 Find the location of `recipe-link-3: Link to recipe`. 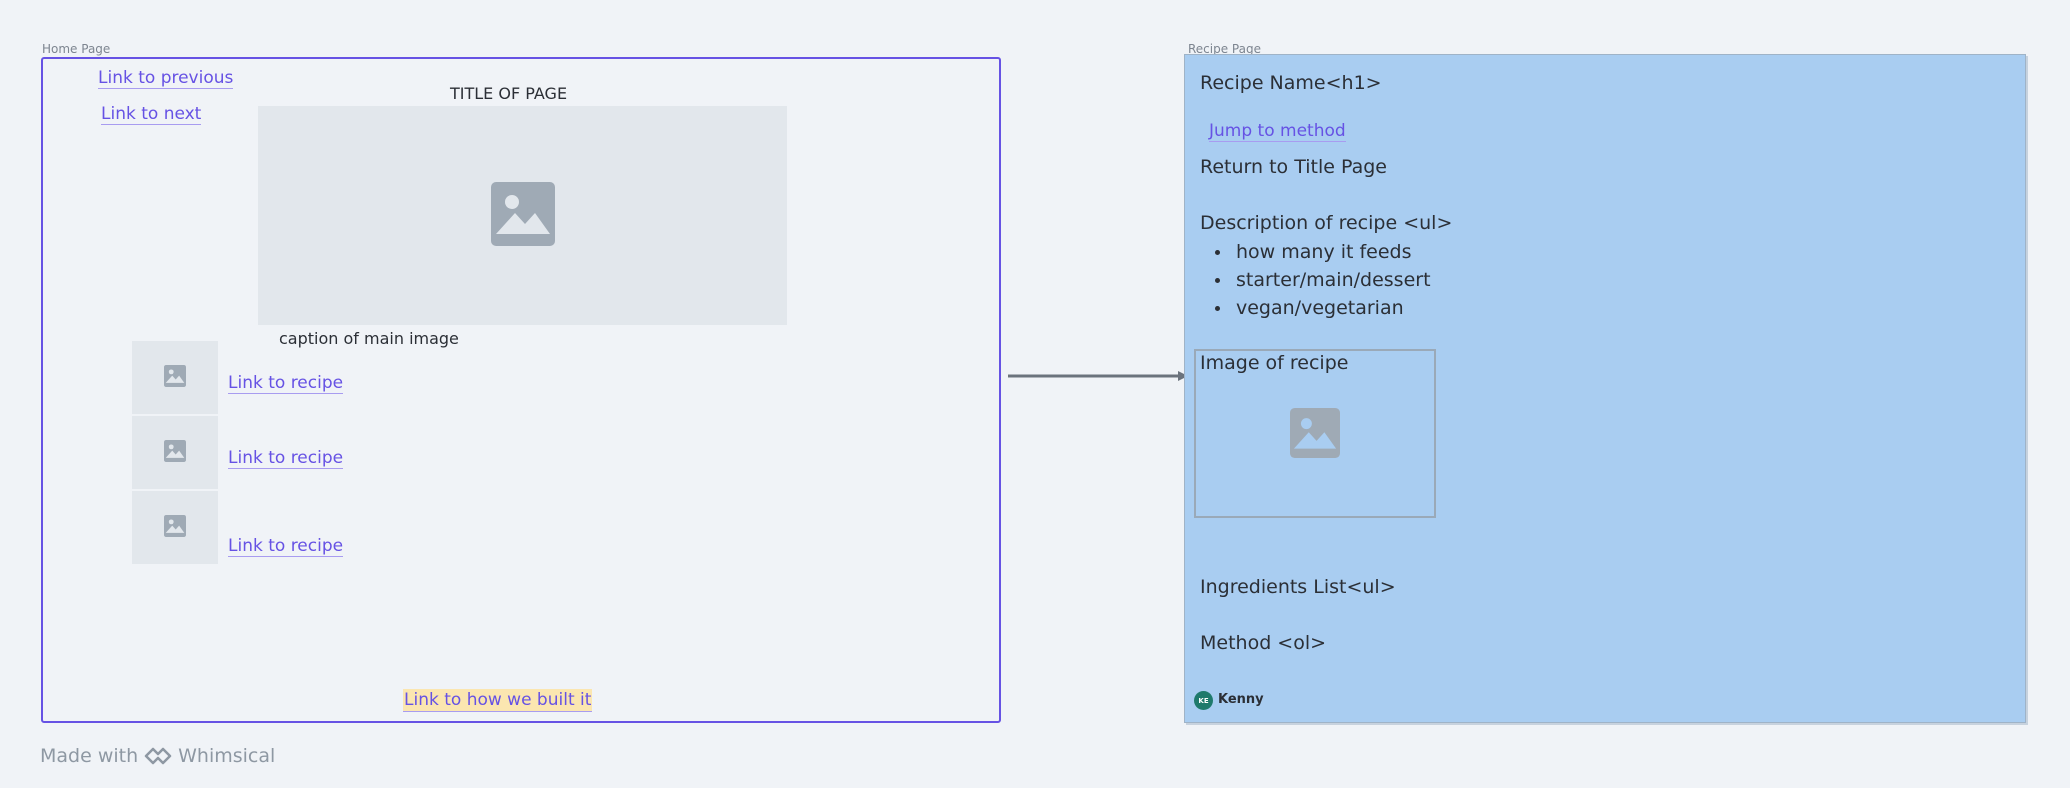

recipe-link-3: Link to recipe is located at coordinates (286, 546).